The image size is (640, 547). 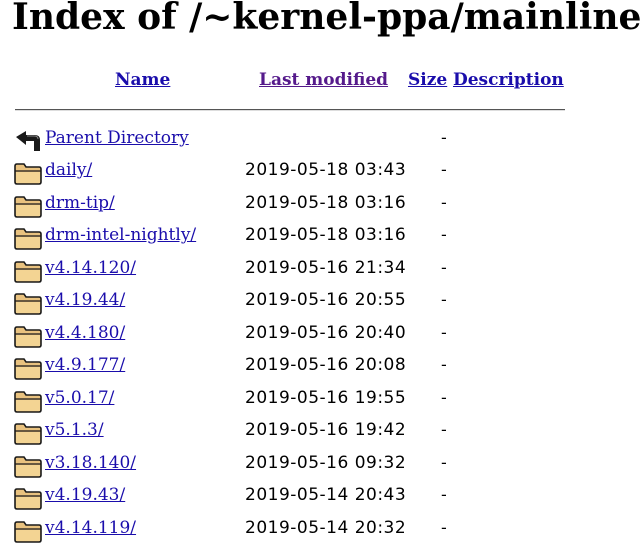 What do you see at coordinates (326, 300) in the screenshot?
I see `last-modified-cell: 2019-05-16 20:55` at bounding box center [326, 300].